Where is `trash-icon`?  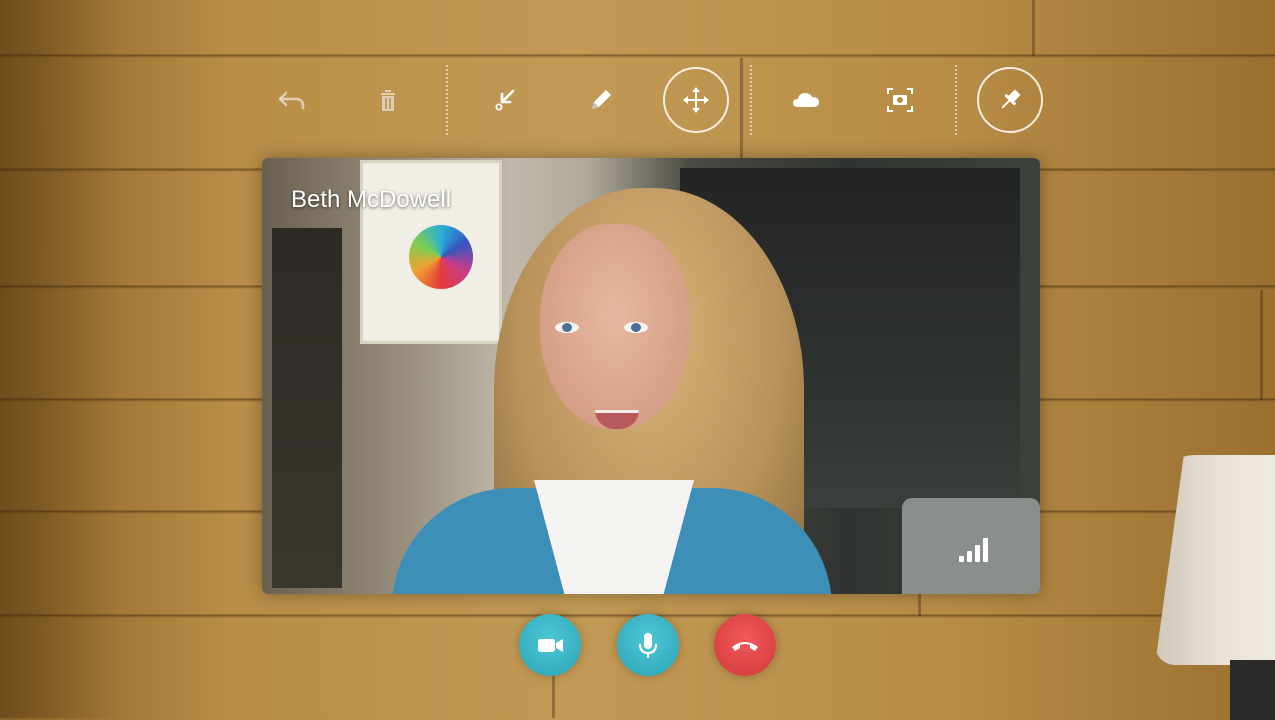 trash-icon is located at coordinates (388, 100).